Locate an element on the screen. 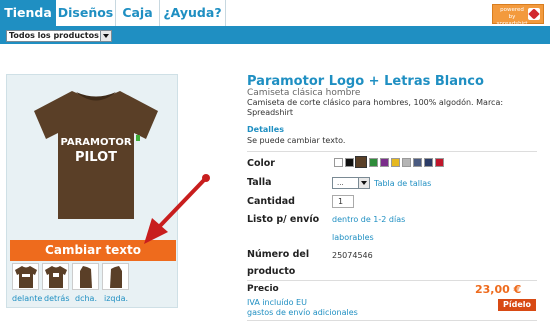 Image resolution: width=550 pixels, height=332 pixels. shipping-cost-link: gastos de envío adicionales is located at coordinates (302, 312).